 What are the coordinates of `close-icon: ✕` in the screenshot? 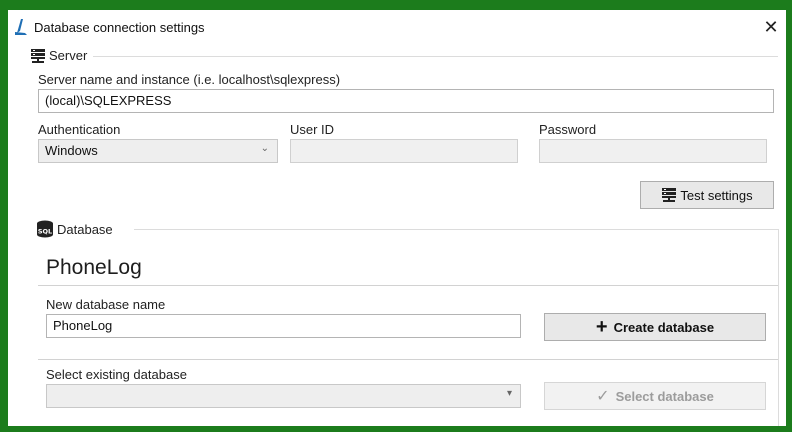 It's located at (771, 27).